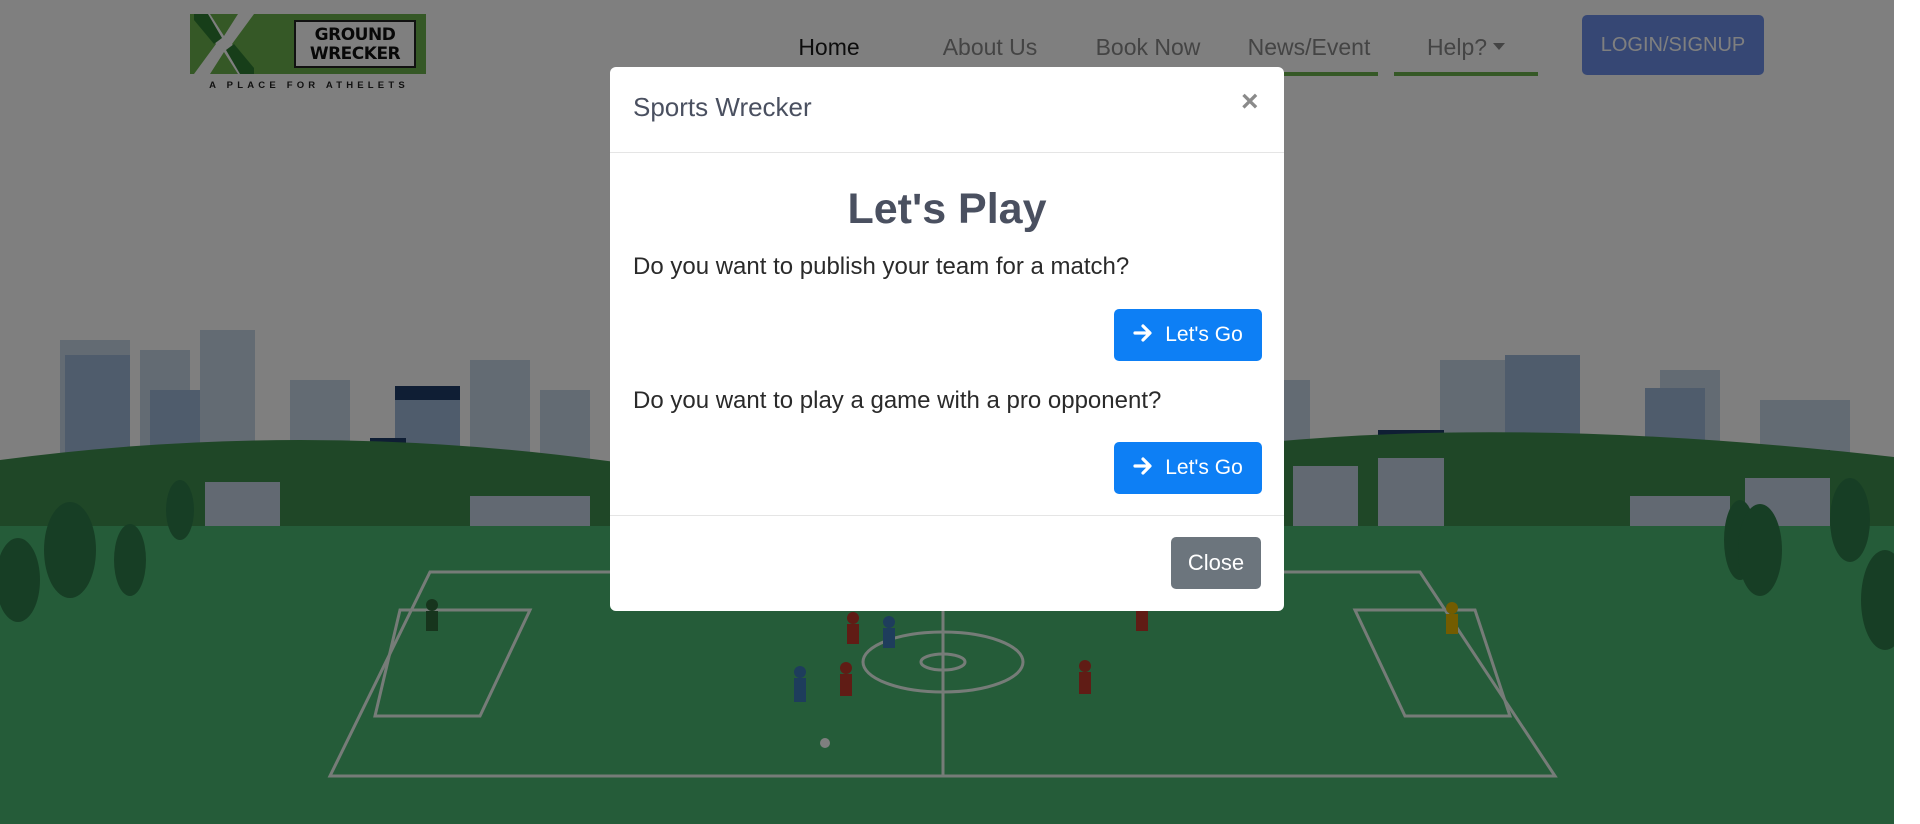 The height and width of the screenshot is (824, 1920). I want to click on publish-team-go-button: Let's Go, so click(1188, 335).